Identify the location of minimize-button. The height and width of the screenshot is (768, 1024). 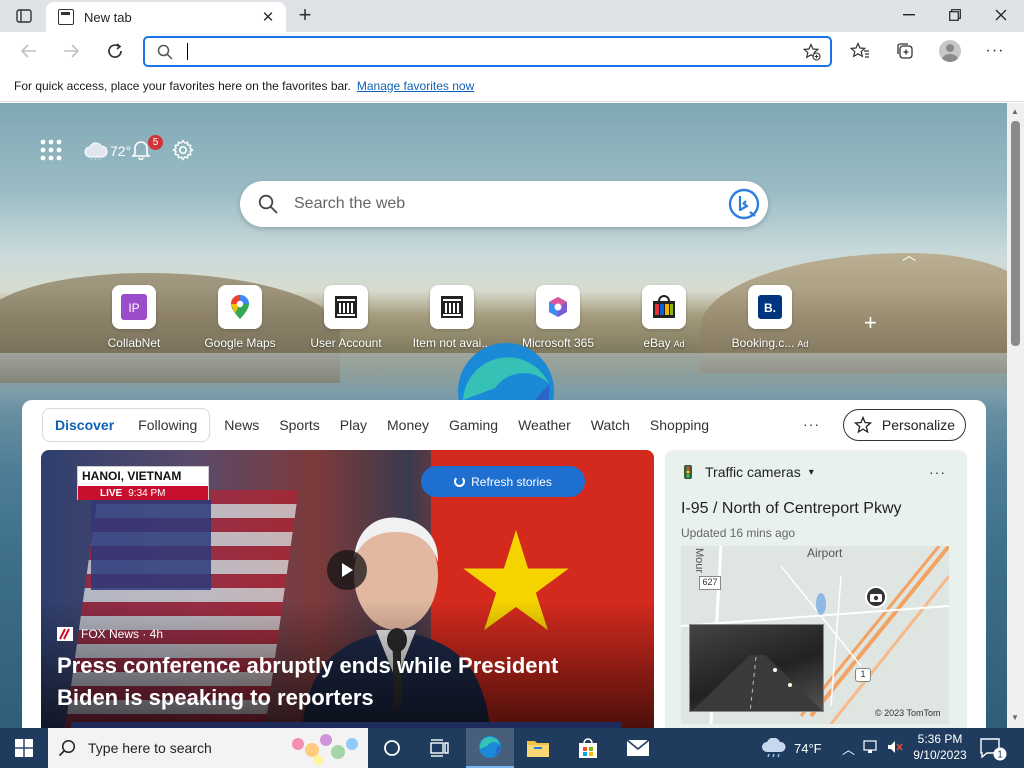
(909, 15).